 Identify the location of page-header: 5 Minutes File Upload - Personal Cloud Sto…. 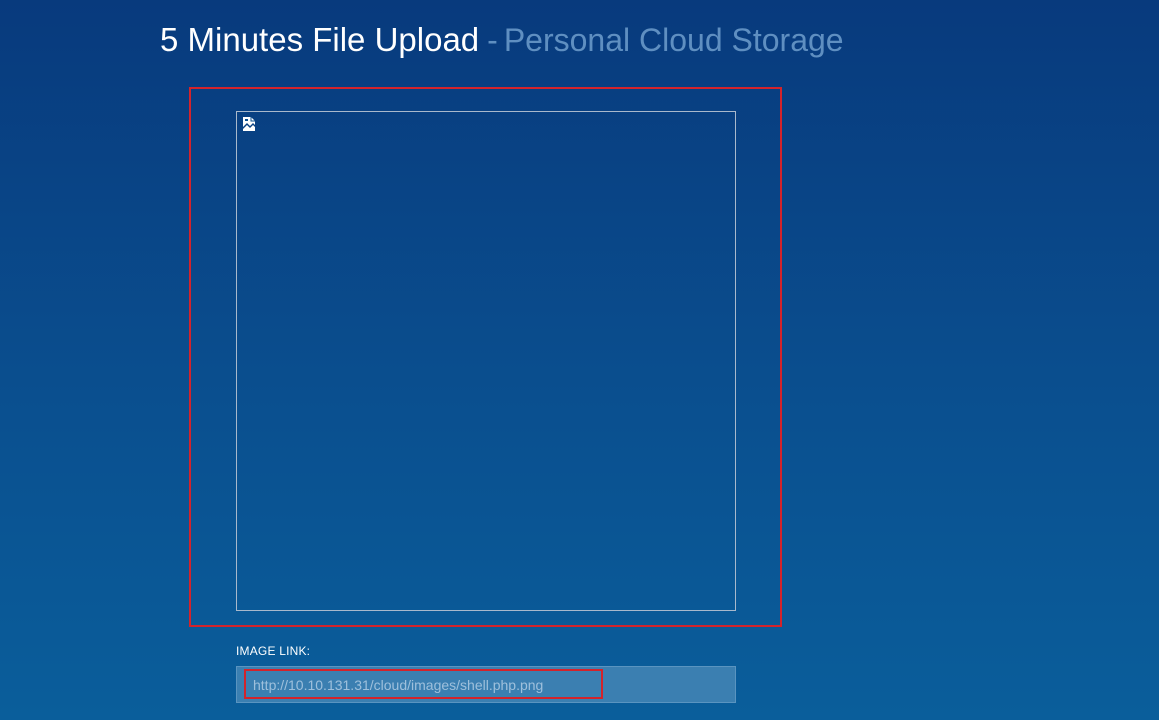
(502, 43).